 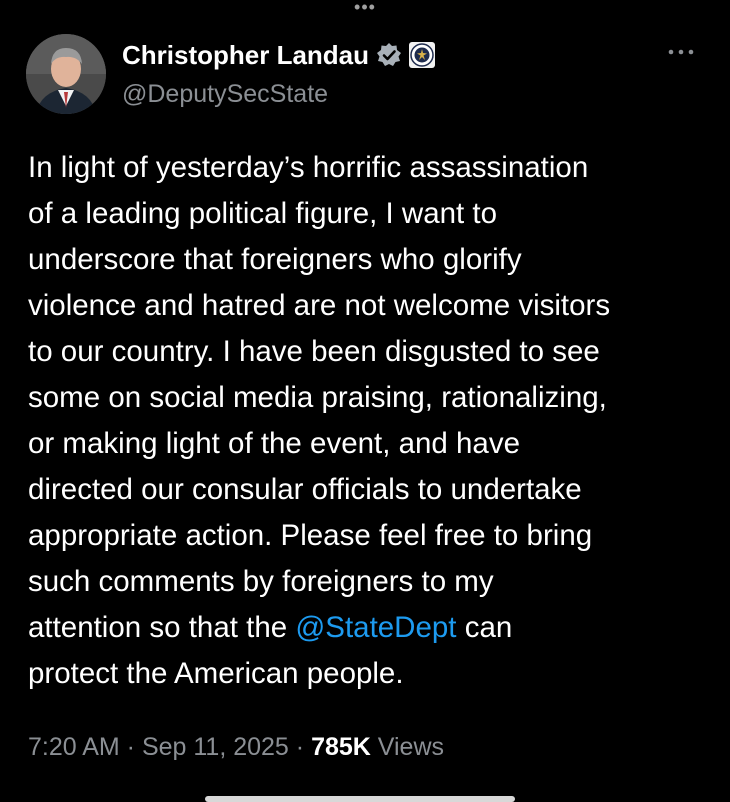 I want to click on home-indicator, so click(x=360, y=799).